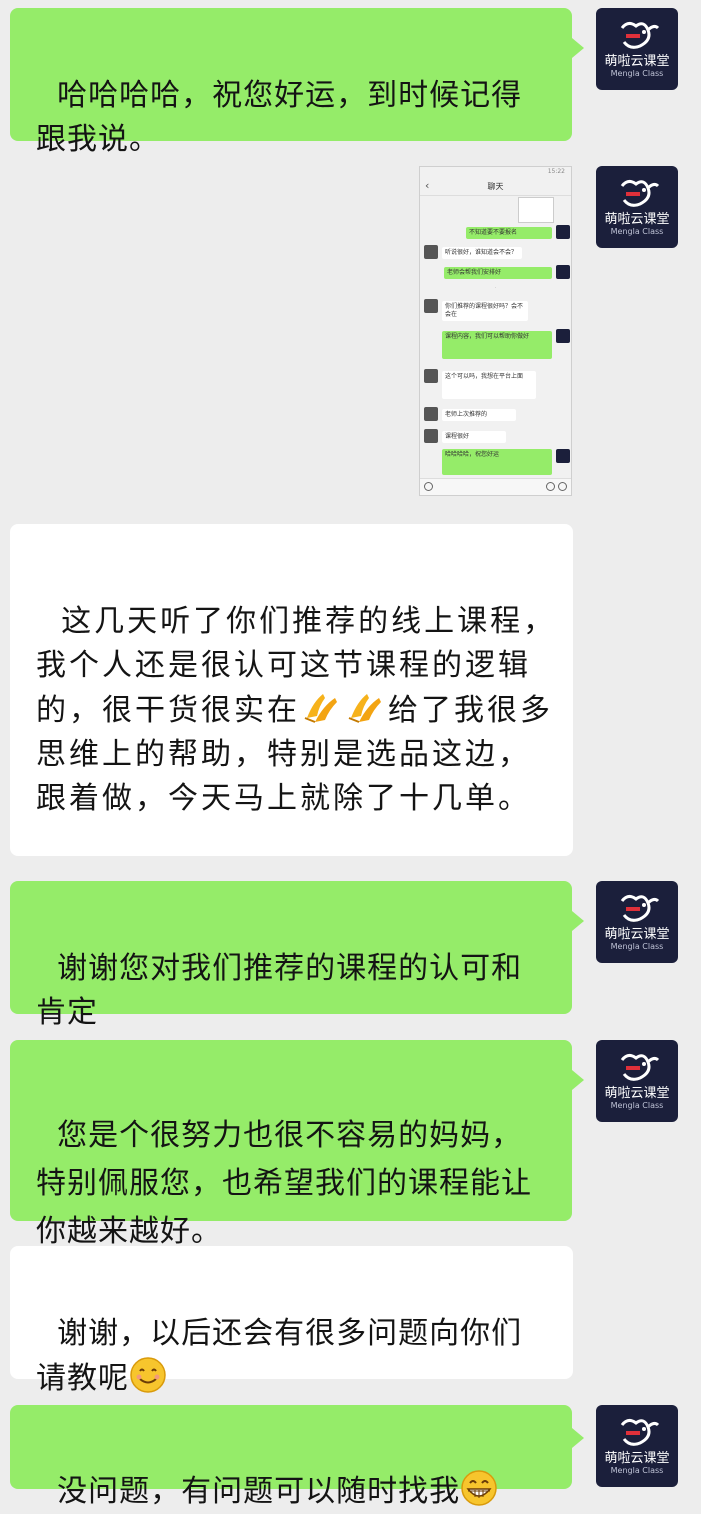 The height and width of the screenshot is (1514, 701). Describe the element at coordinates (479, 415) in the screenshot. I see `thumb-bubble: 老师上次推荐的` at that location.